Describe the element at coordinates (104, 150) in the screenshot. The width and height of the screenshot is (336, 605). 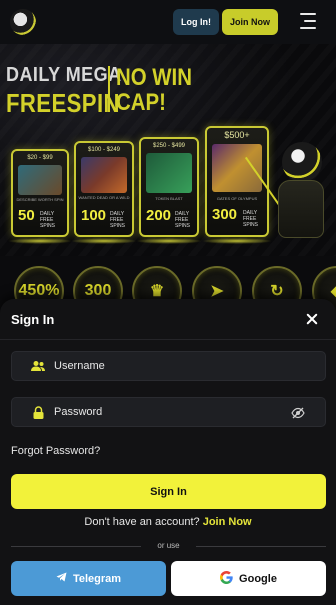
I see `card-price: $100 - $249` at that location.